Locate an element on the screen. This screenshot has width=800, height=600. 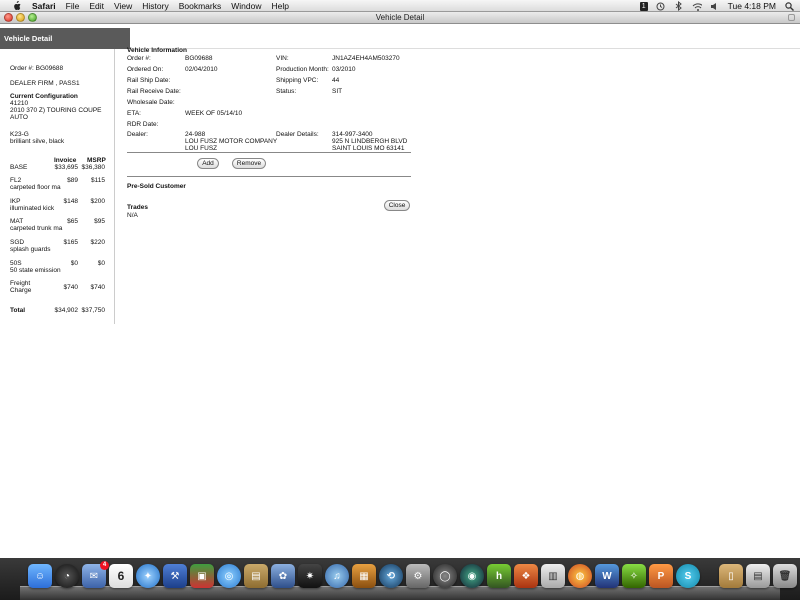
option-code: MAT is located at coordinates (17, 221).